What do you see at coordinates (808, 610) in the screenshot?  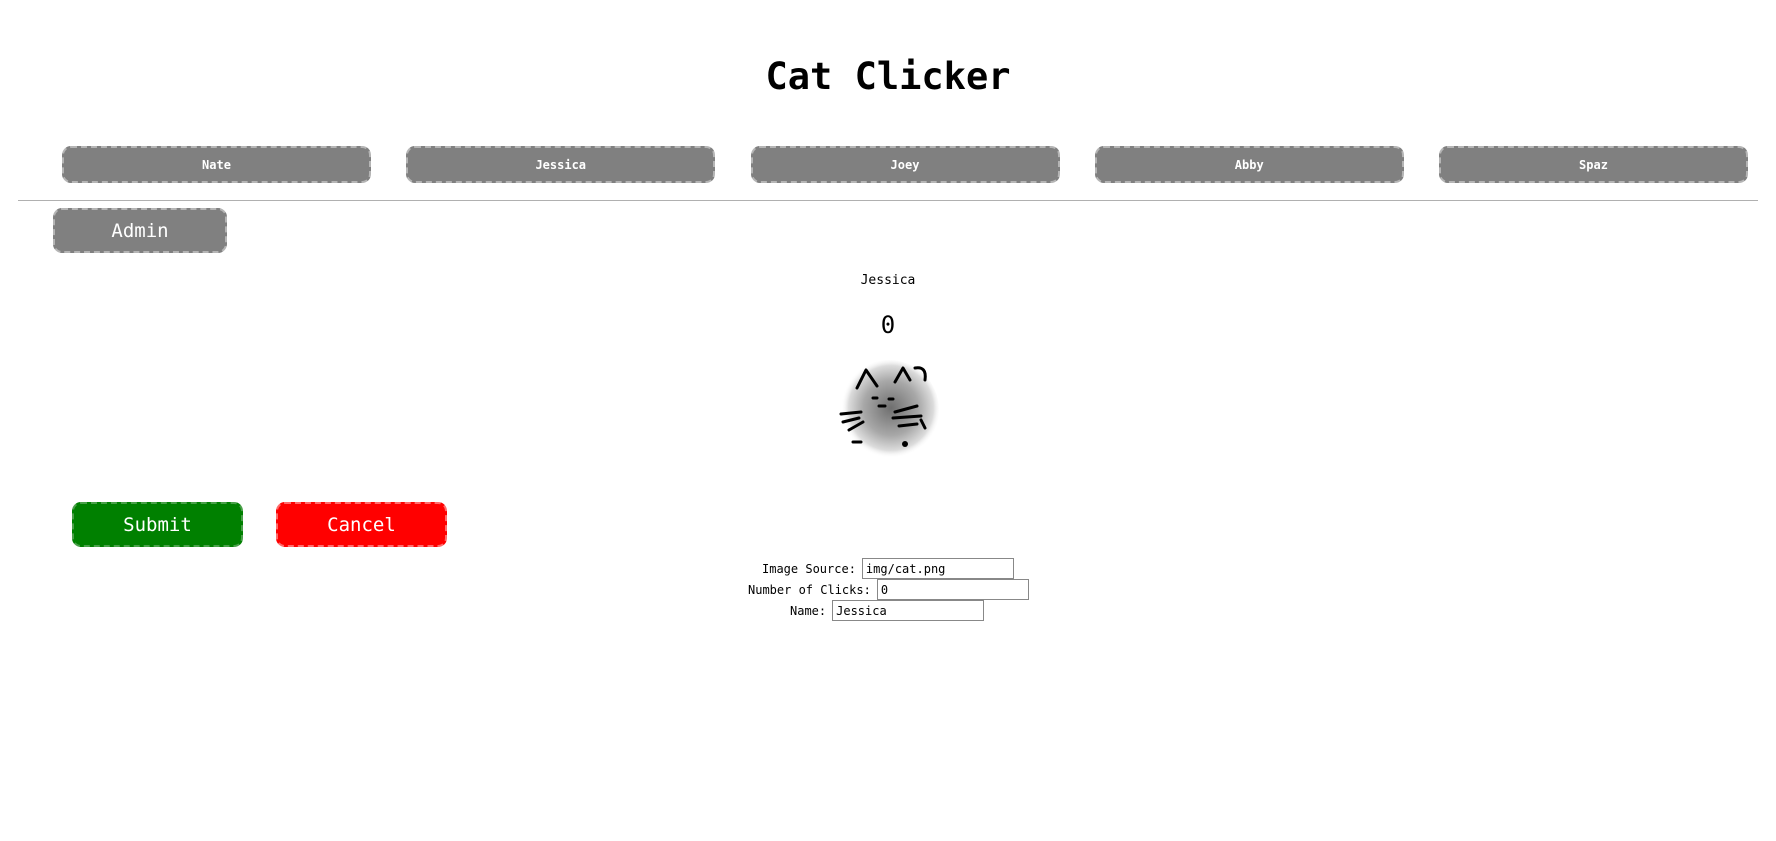 I see `name-label: Name:` at bounding box center [808, 610].